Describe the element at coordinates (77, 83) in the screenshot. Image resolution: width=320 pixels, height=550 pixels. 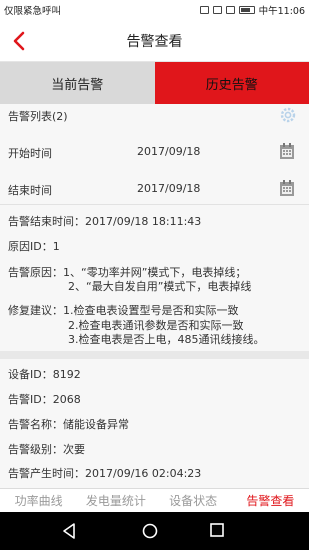
I see `tab-current-alarms: 当前告警` at that location.